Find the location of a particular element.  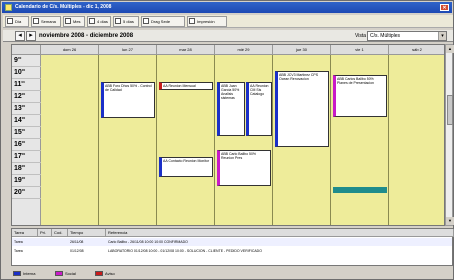

hour-label: 1500 is located at coordinates (26, 133).